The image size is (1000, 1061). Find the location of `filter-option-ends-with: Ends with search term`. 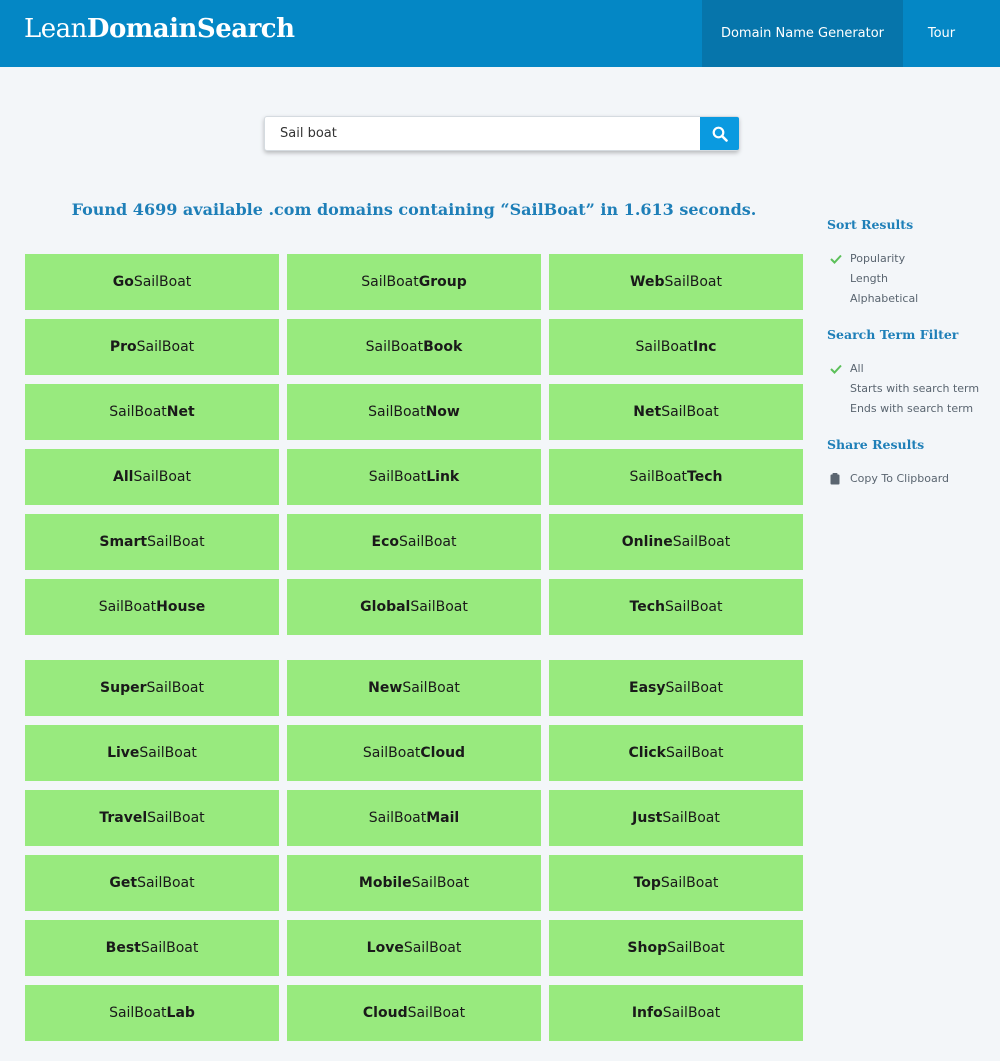

filter-option-ends-with: Ends with search term is located at coordinates (911, 408).